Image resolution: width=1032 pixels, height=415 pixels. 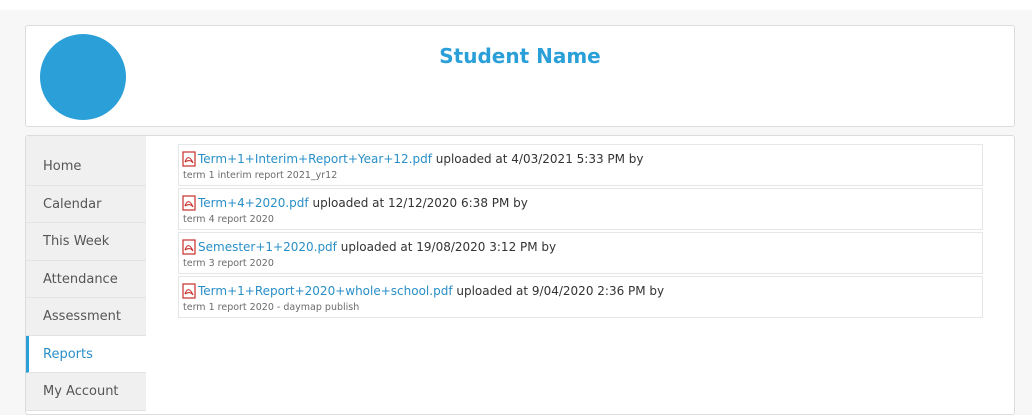 I want to click on report-description: term 1 interim report 2021_yr12, so click(x=260, y=175).